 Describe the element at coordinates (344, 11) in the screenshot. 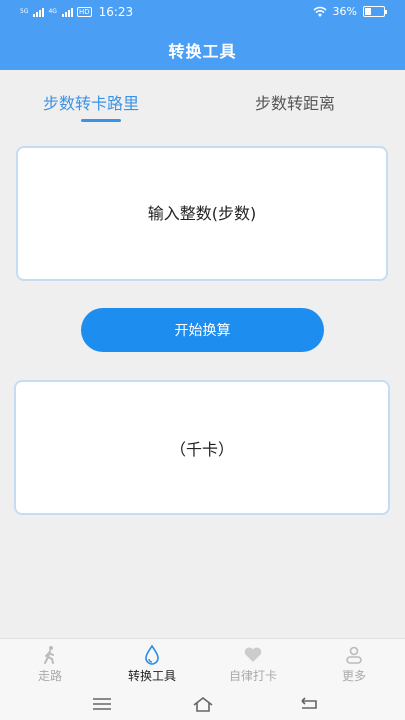

I see `battery-percent: 36%` at that location.